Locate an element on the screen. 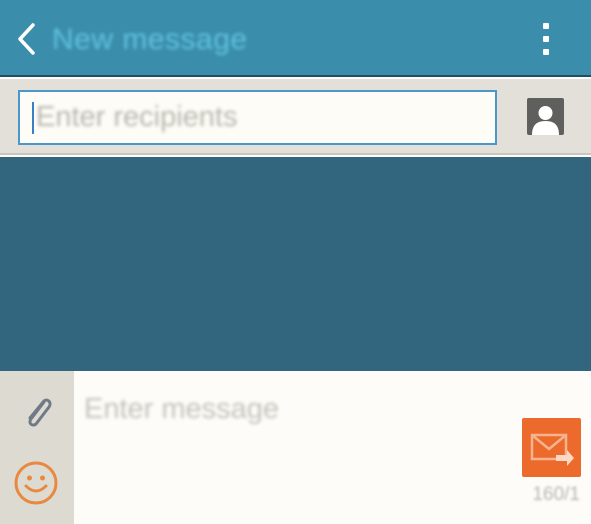 Image resolution: width=591 pixels, height=524 pixels. back-button is located at coordinates (26, 39).